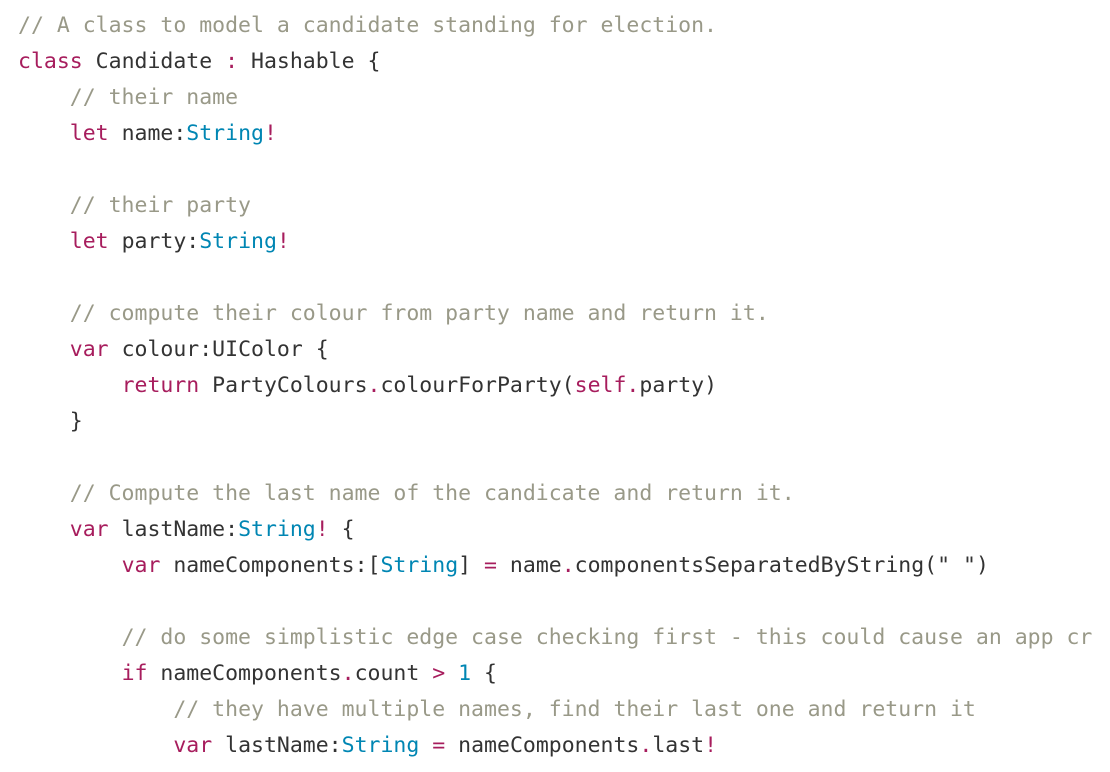  Describe the element at coordinates (564, 134) in the screenshot. I see `code-line: let name:String!` at that location.